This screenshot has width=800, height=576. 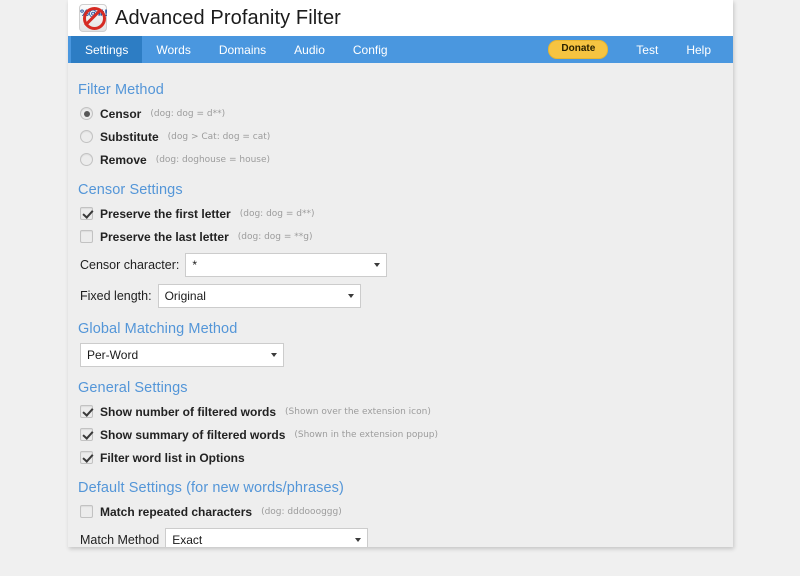 What do you see at coordinates (107, 49) in the screenshot?
I see `tab-settings: Settings` at bounding box center [107, 49].